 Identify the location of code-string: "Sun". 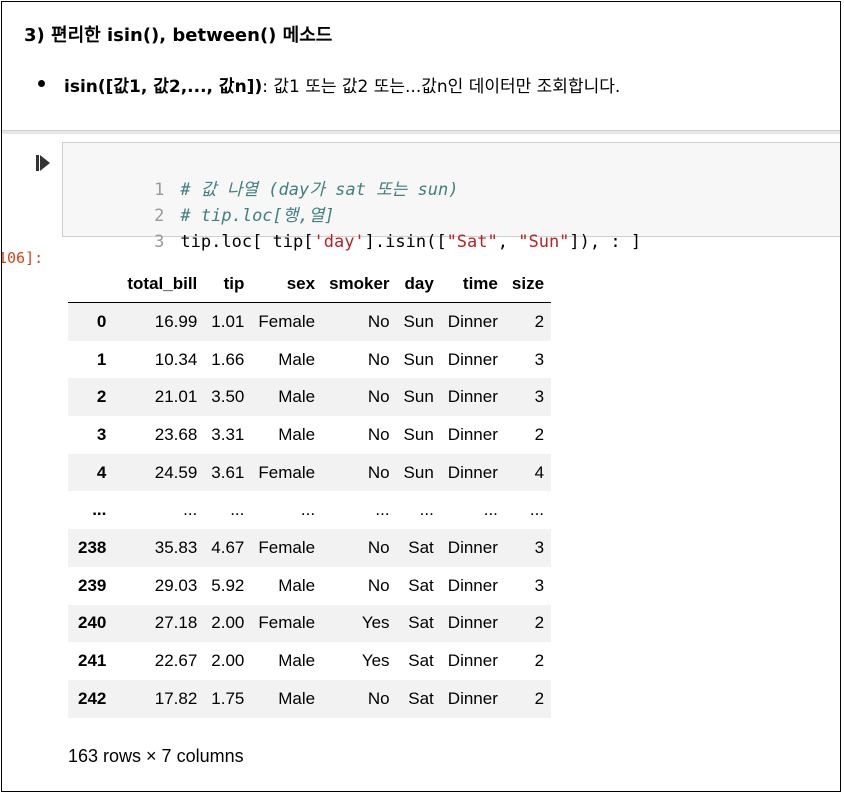
(544, 242).